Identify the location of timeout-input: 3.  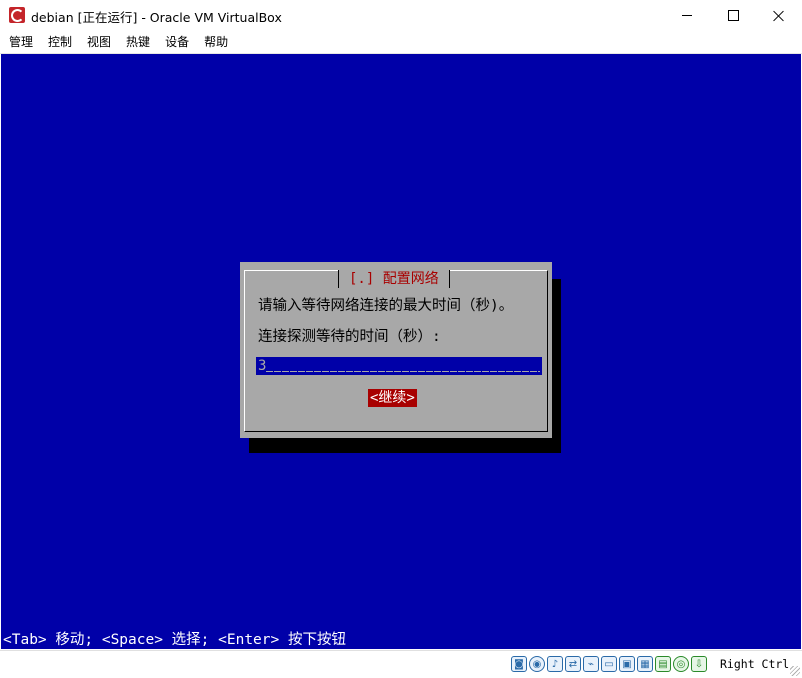
(399, 366).